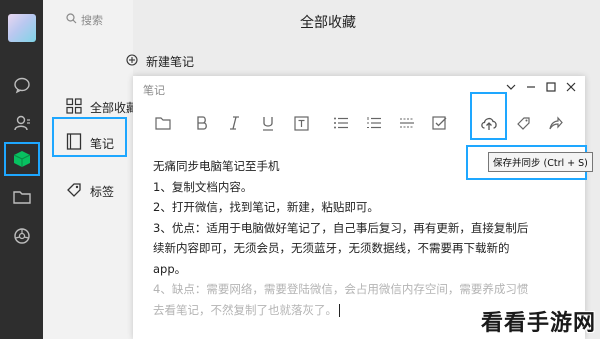  I want to click on window-title: 笔记, so click(154, 90).